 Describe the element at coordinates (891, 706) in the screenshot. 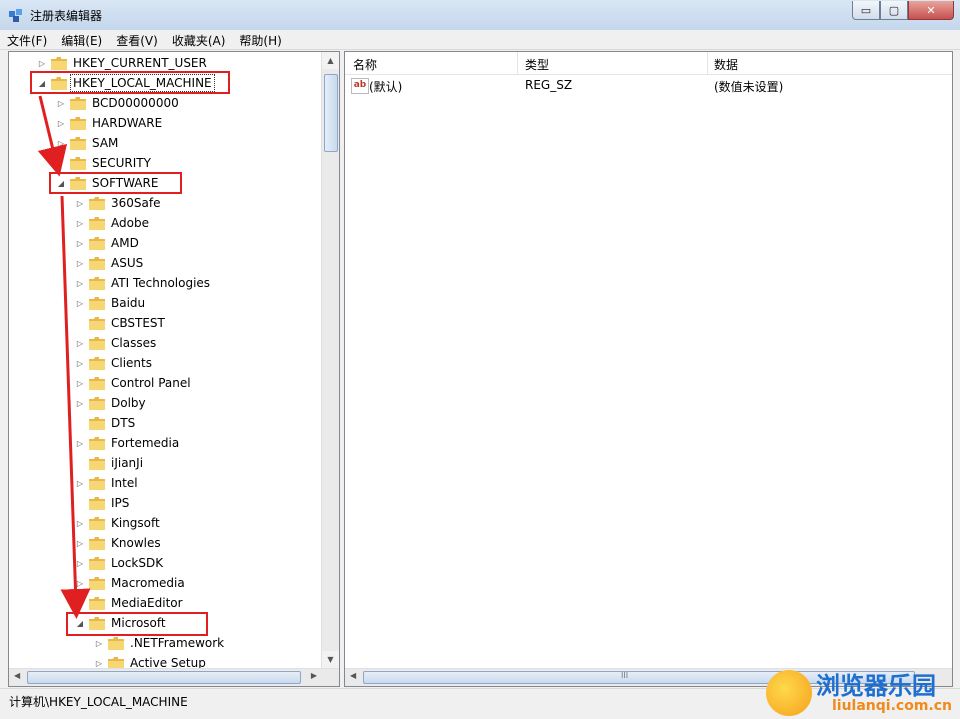

I see `watermark-subtitle: liulanqi.com.cn` at that location.